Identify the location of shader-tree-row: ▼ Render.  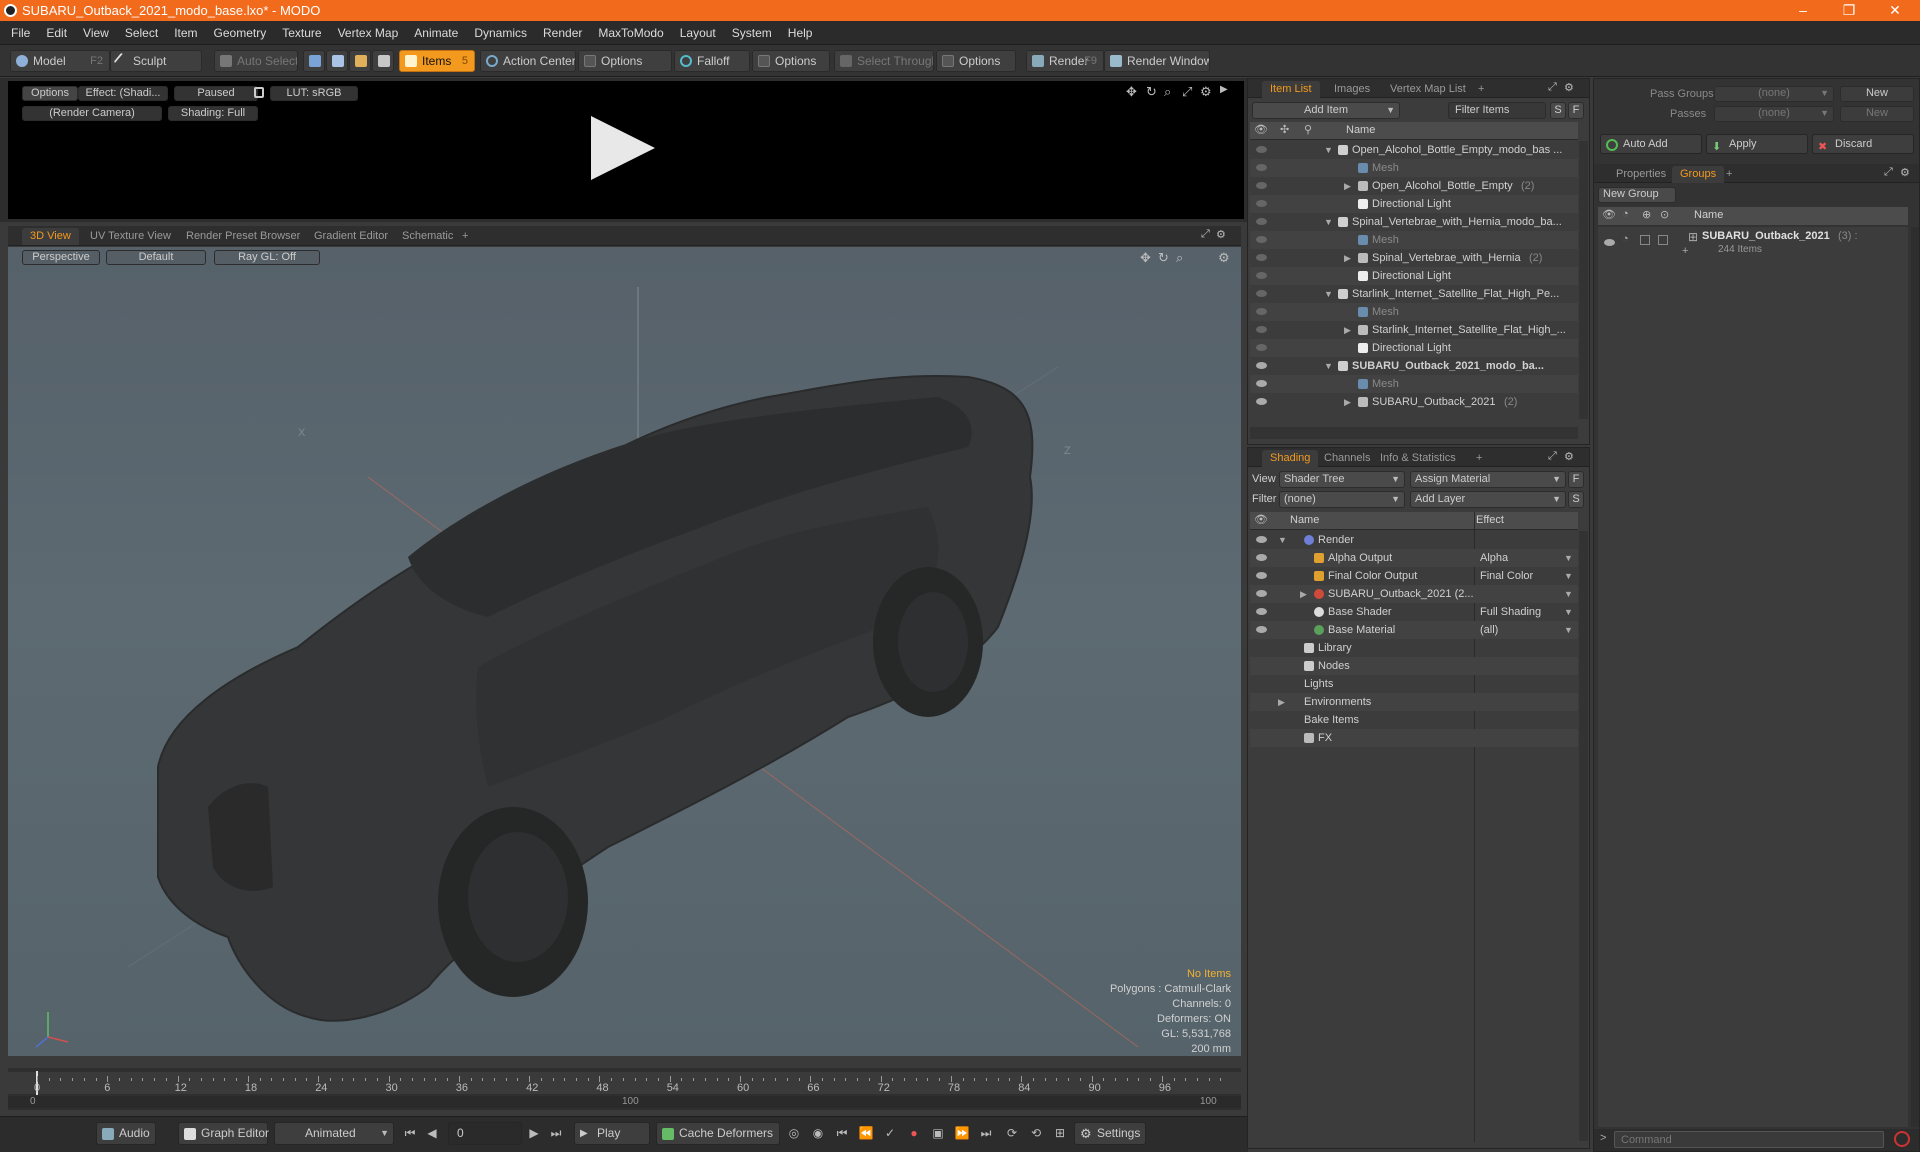
(1414, 540).